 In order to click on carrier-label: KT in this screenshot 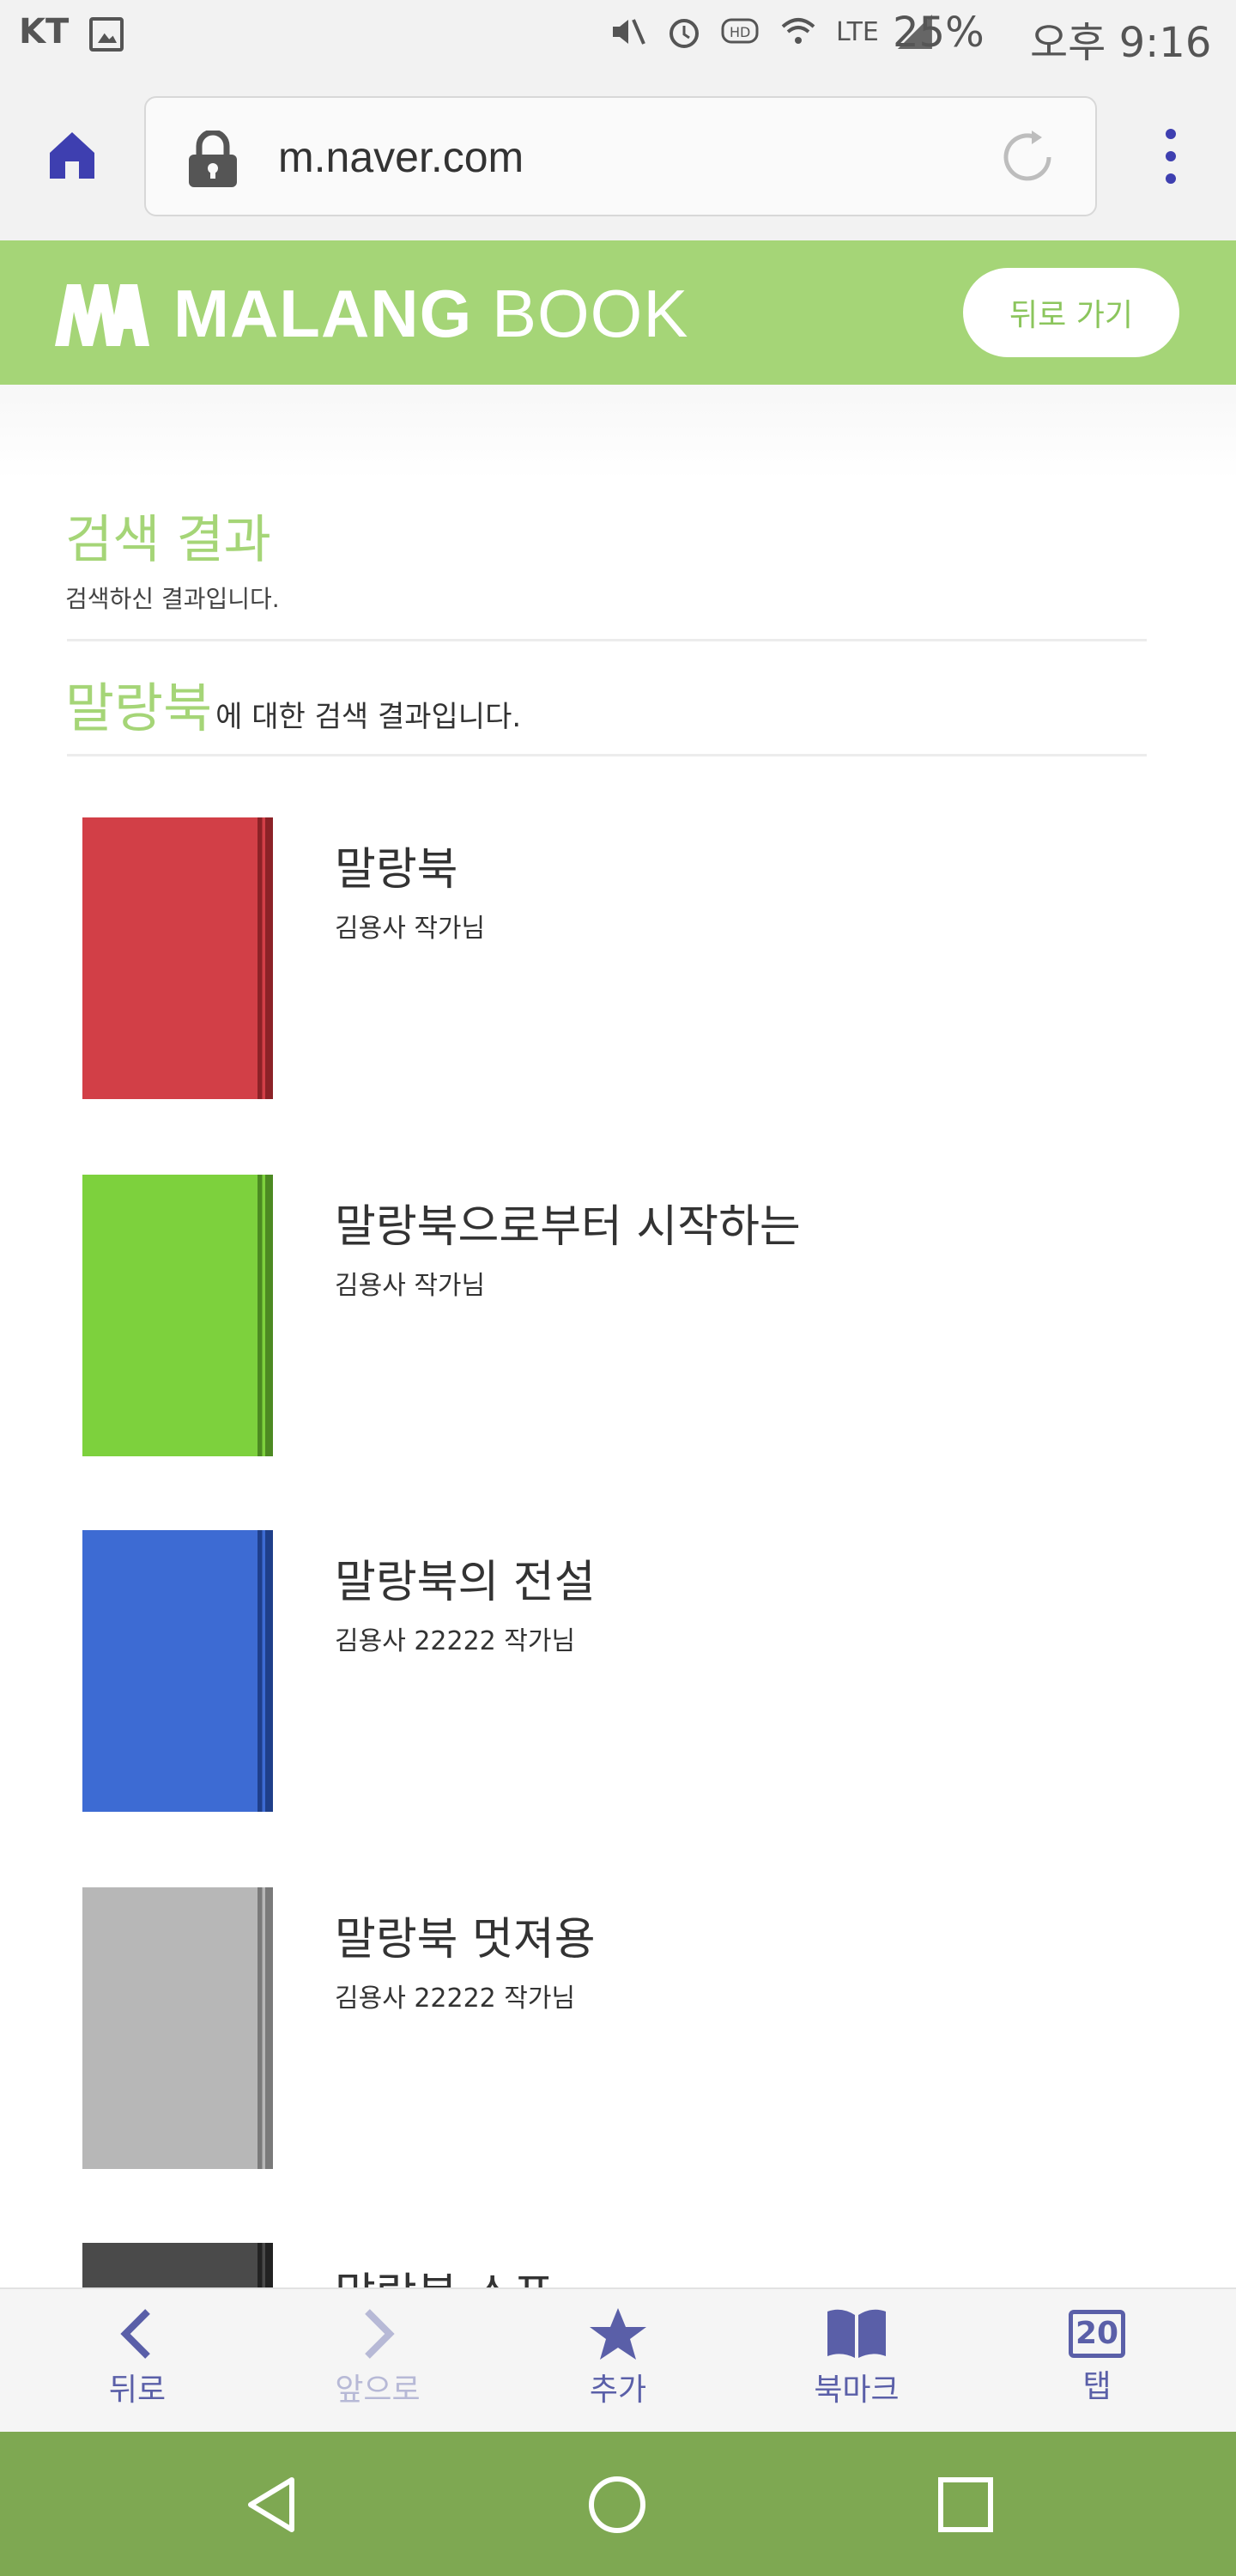, I will do `click(44, 32)`.